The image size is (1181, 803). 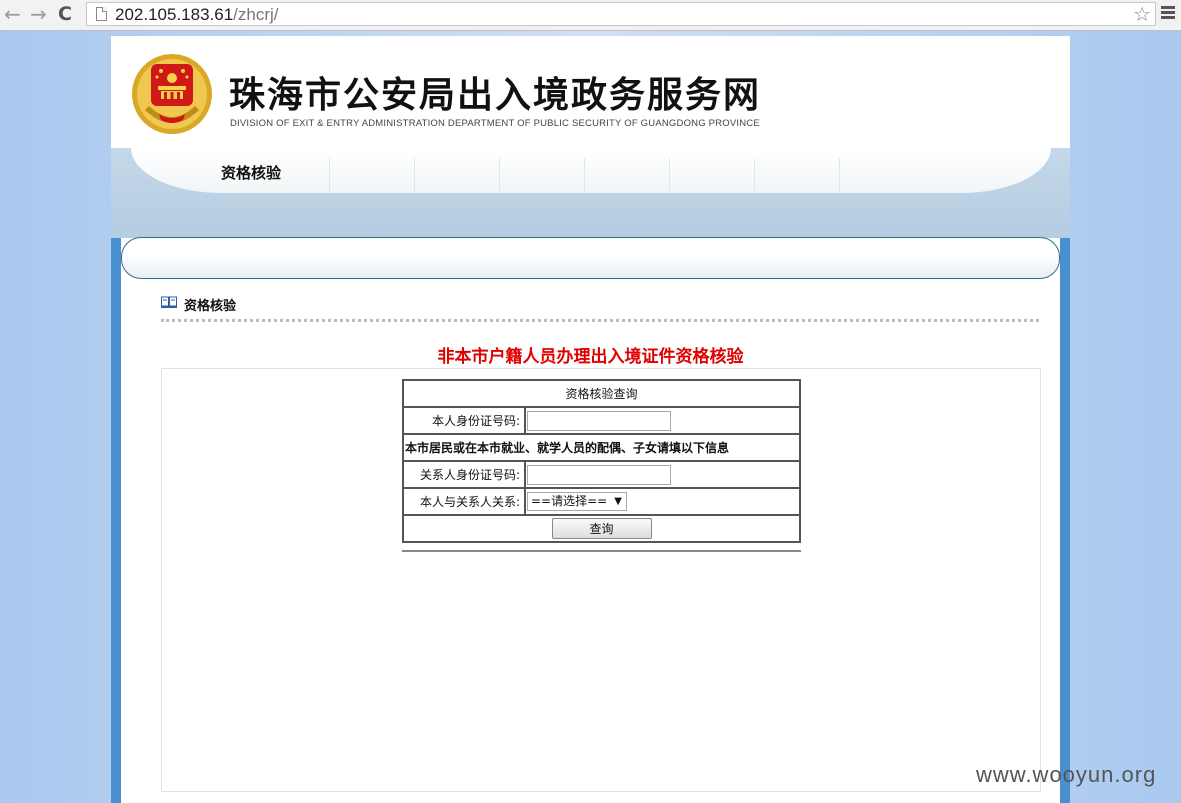 What do you see at coordinates (621, 14) in the screenshot?
I see `address-bar: 202.105.183.61/zhcrj/ ☆` at bounding box center [621, 14].